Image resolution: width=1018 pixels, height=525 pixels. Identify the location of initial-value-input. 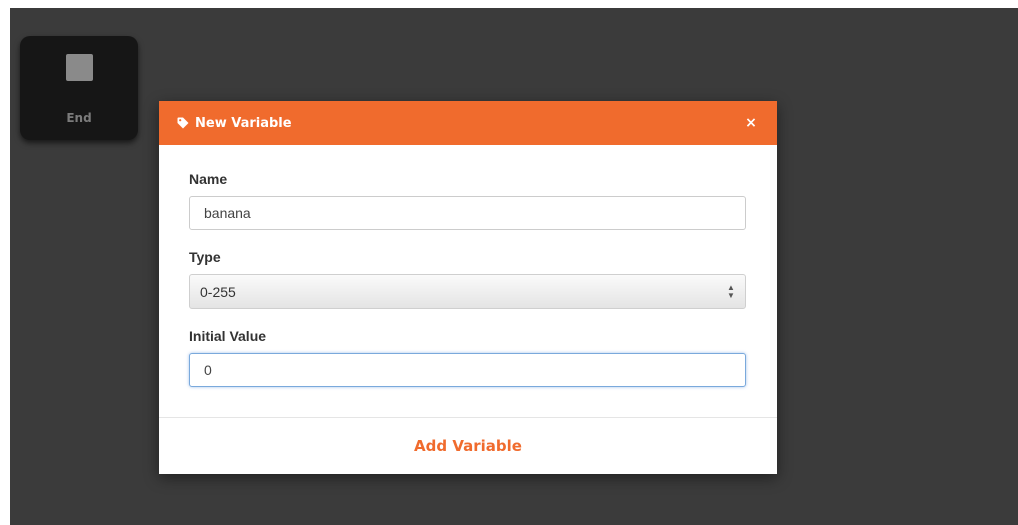
(467, 370).